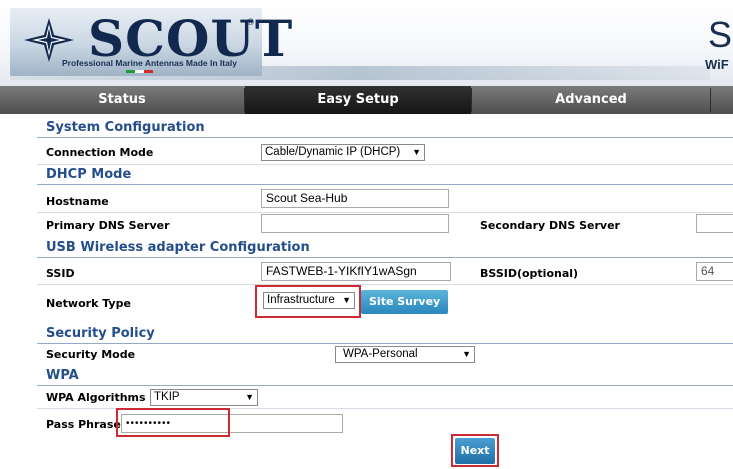  Describe the element at coordinates (173, 422) in the screenshot. I see `pass-phrase-highlight` at that location.